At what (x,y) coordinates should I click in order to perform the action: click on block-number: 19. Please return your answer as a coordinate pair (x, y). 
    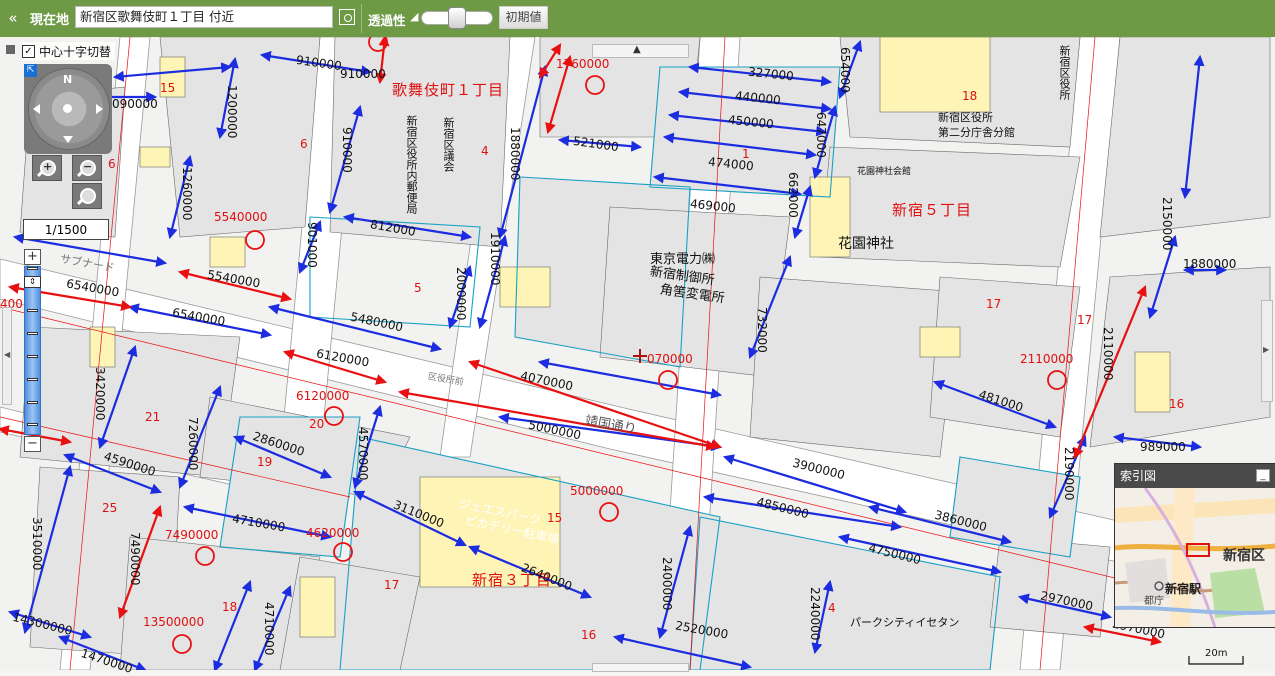
    Looking at the image, I should click on (265, 462).